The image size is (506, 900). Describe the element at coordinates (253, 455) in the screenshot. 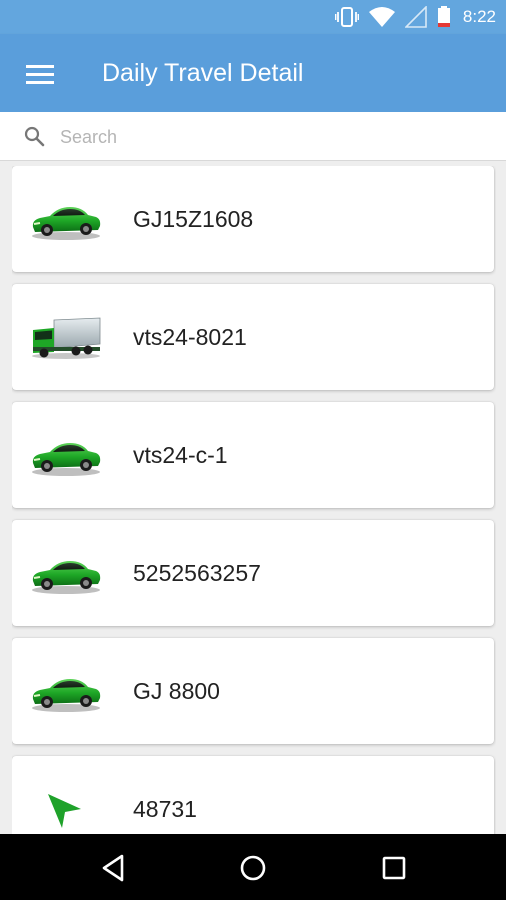

I see `vehicle-card: vts24-c-1` at that location.